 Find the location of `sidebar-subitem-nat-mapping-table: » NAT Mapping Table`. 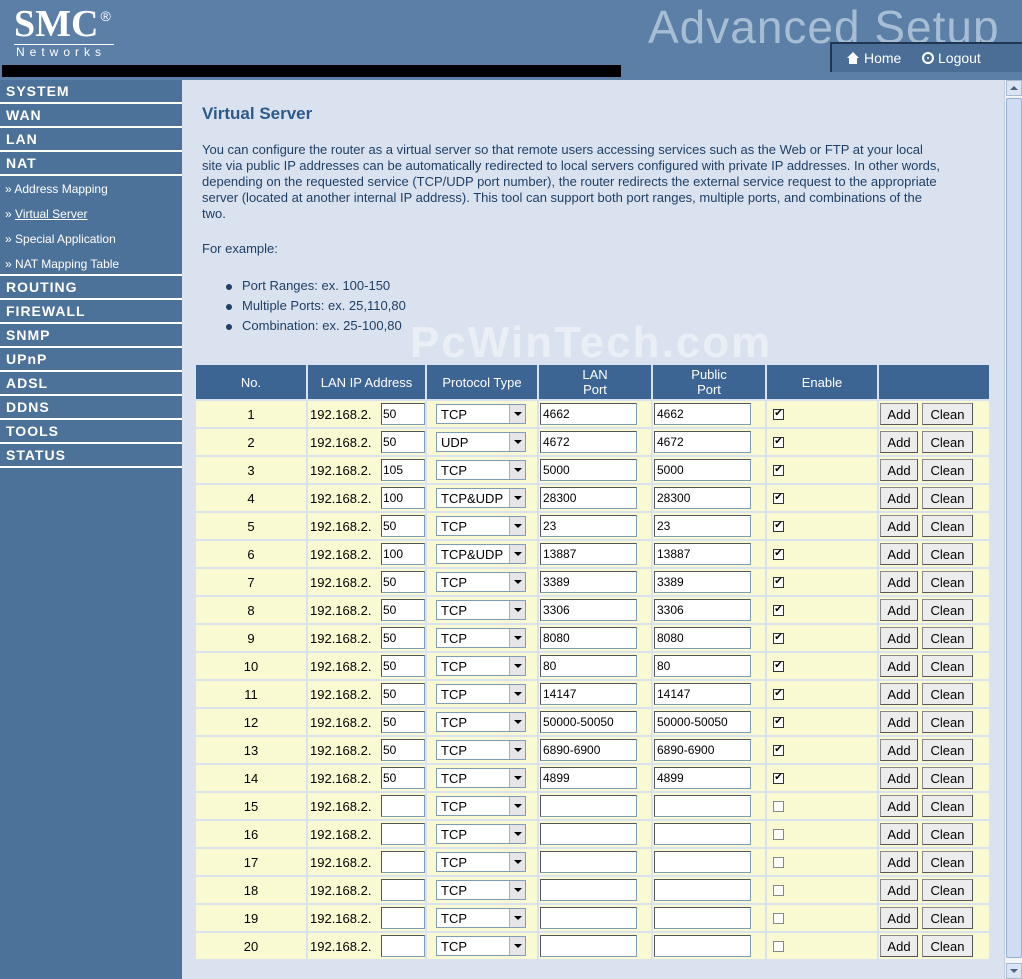

sidebar-subitem-nat-mapping-table: » NAT Mapping Table is located at coordinates (91, 263).